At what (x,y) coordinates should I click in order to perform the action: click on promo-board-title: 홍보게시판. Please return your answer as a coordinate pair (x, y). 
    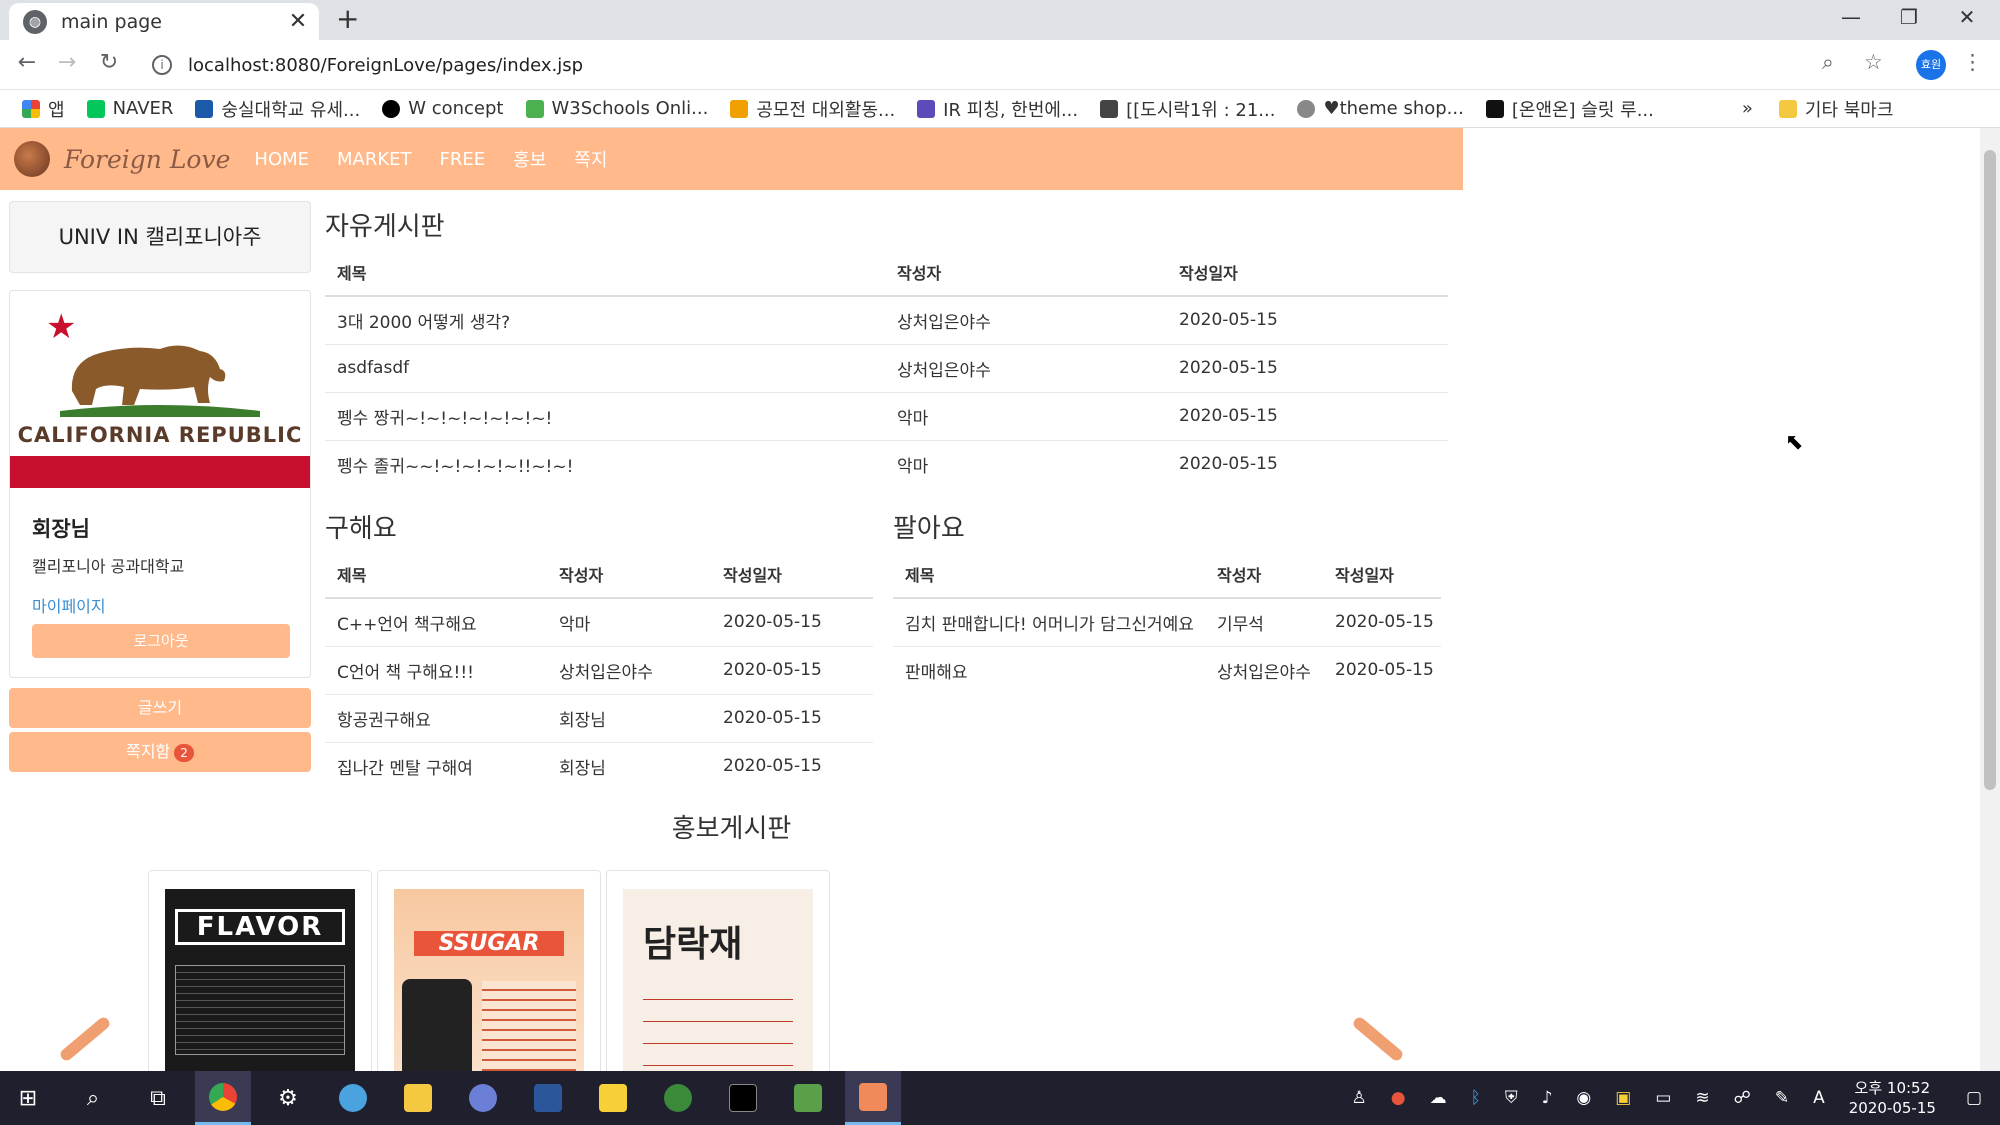
    Looking at the image, I should click on (731, 826).